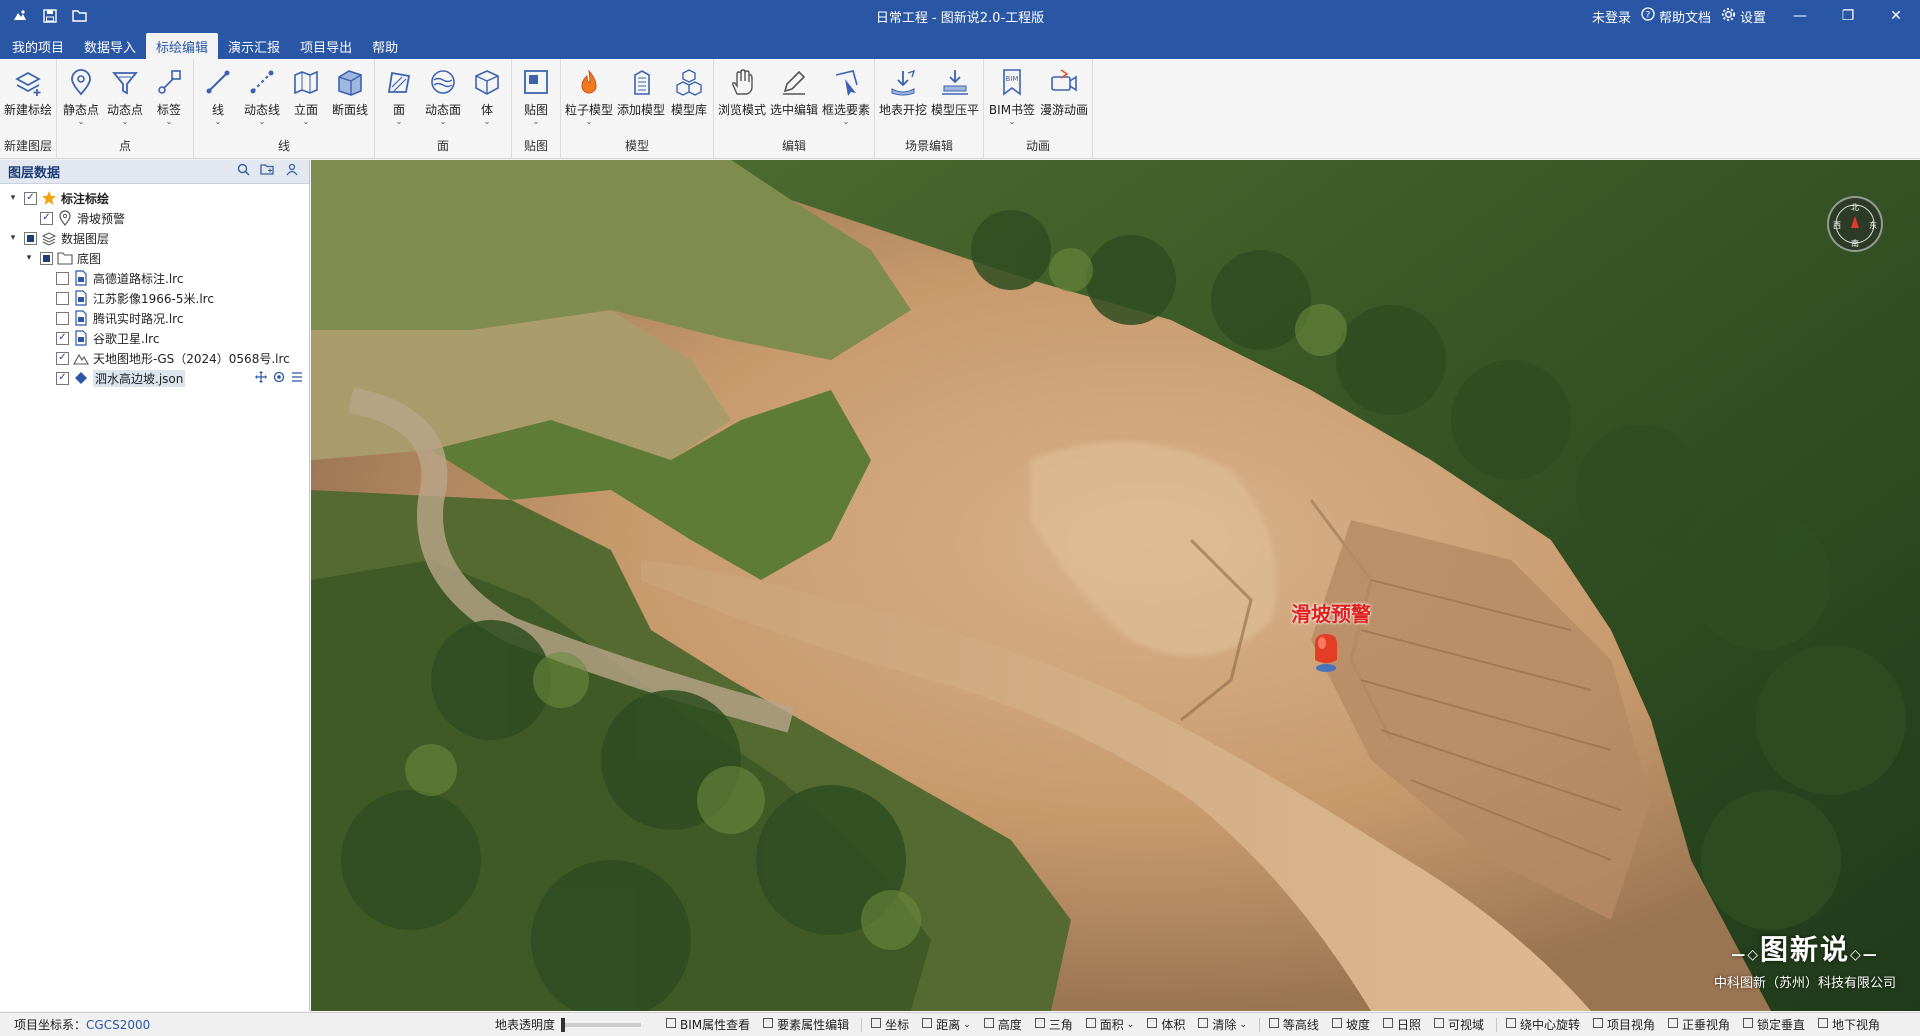 The height and width of the screenshot is (1036, 1920). What do you see at coordinates (279, 378) in the screenshot?
I see `locate-icon` at bounding box center [279, 378].